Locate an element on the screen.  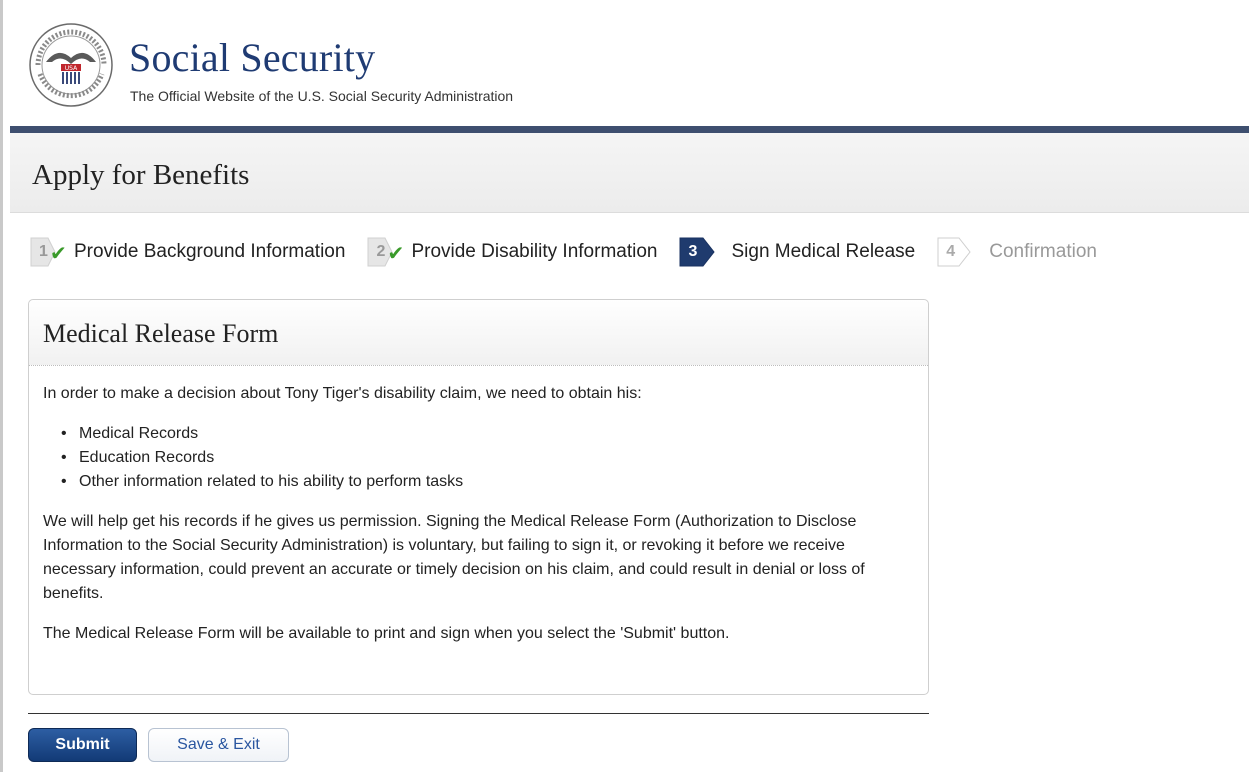
page-title-band: Apply for Benefits is located at coordinates (629, 173).